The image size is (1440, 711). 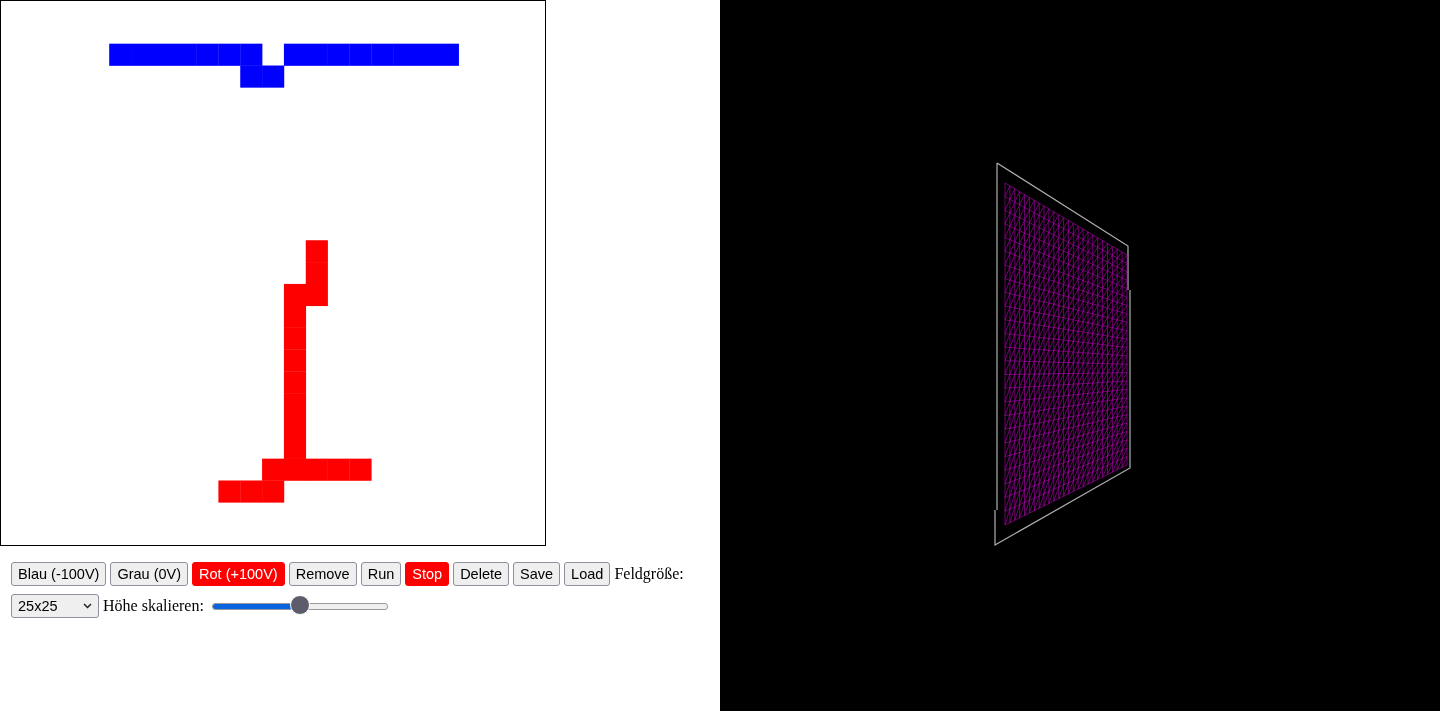 I want to click on toolbar-button: Stop, so click(x=427, y=574).